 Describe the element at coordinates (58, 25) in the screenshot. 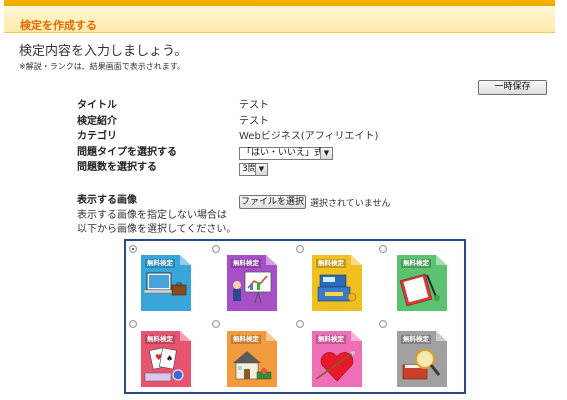

I see `page-title: 検定を作成する` at that location.